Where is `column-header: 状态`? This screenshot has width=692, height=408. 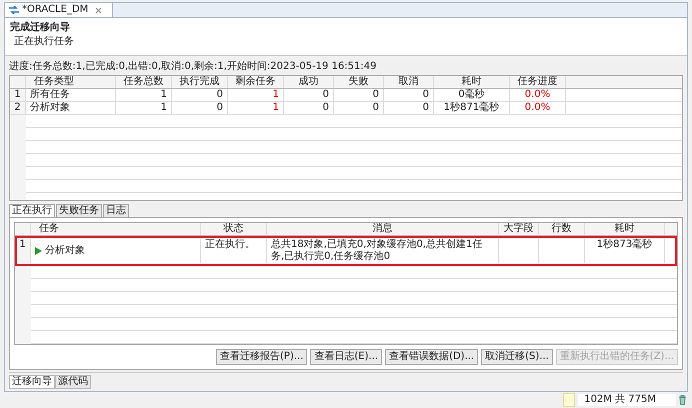 column-header: 状态 is located at coordinates (234, 229).